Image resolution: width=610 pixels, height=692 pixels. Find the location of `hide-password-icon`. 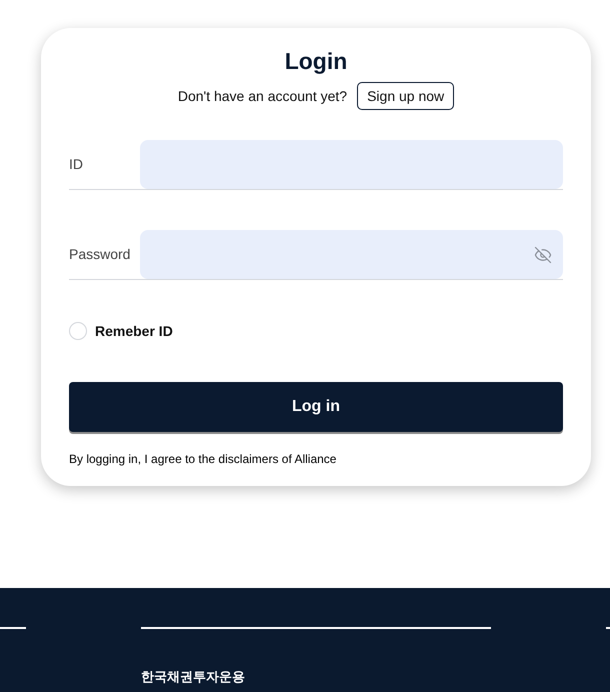

hide-password-icon is located at coordinates (543, 255).